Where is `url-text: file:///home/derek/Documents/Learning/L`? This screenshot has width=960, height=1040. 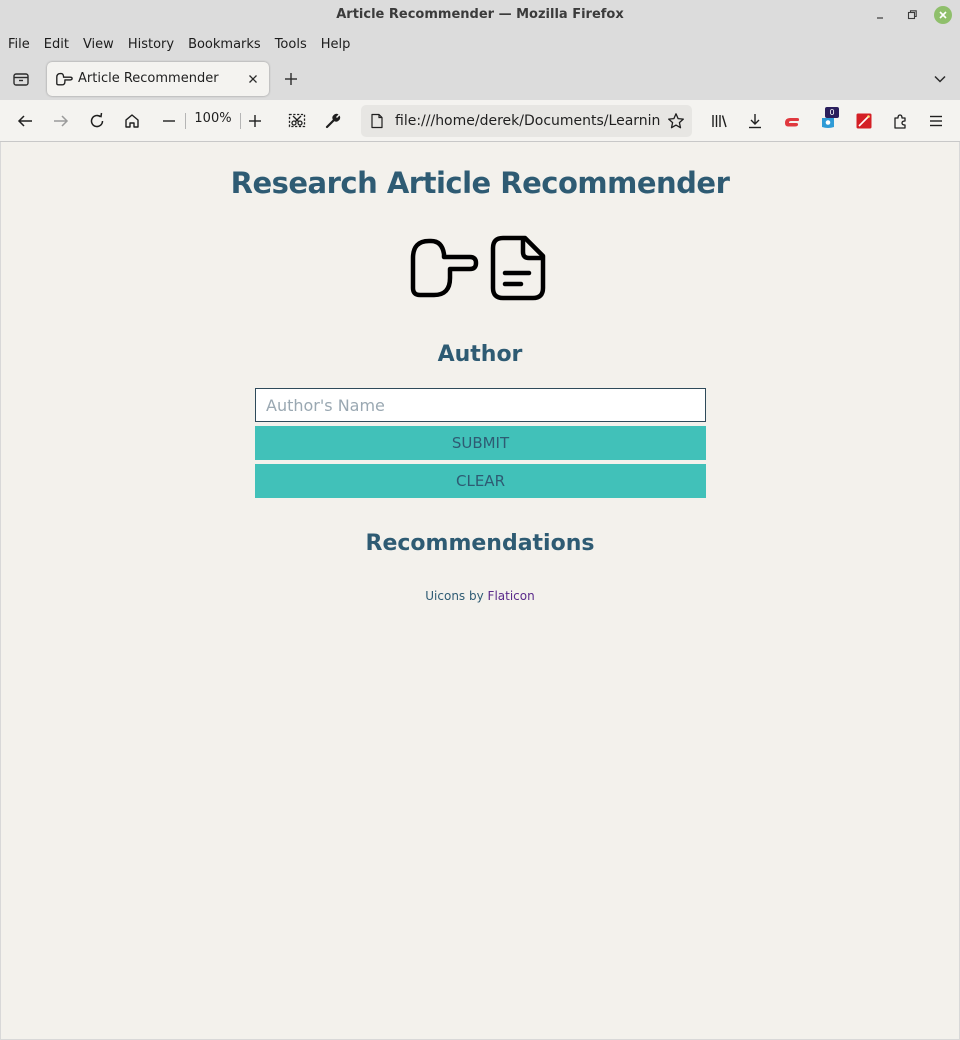
url-text: file:///home/derek/Documents/Learning/L is located at coordinates (528, 121).